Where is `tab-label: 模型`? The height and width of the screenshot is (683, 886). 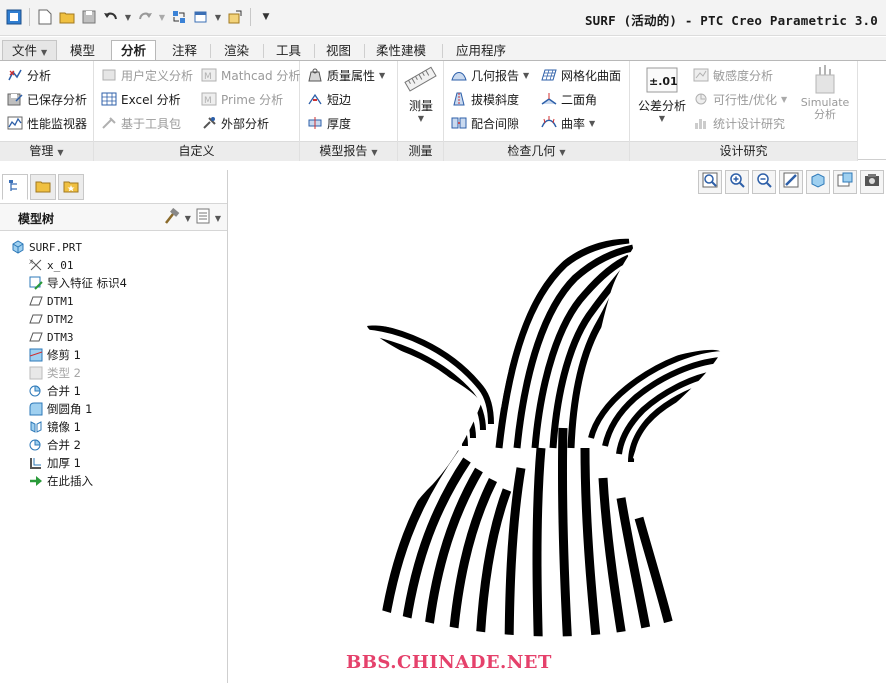
tab-label: 模型 is located at coordinates (83, 50).